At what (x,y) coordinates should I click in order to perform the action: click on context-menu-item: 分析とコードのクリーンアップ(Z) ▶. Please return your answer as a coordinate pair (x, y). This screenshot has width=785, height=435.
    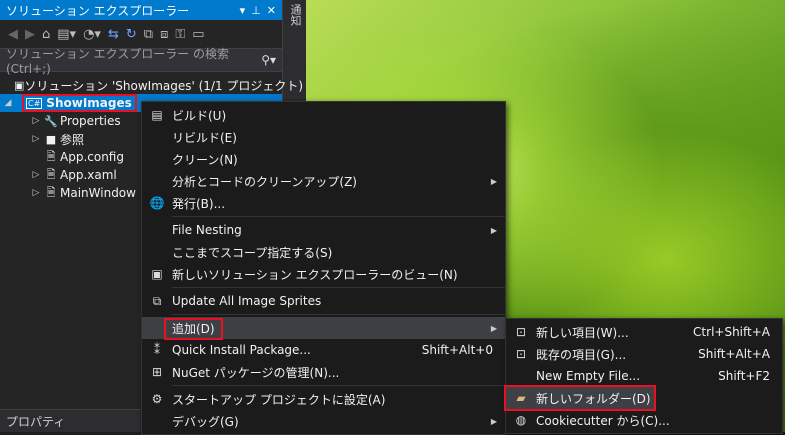
    Looking at the image, I should click on (323, 181).